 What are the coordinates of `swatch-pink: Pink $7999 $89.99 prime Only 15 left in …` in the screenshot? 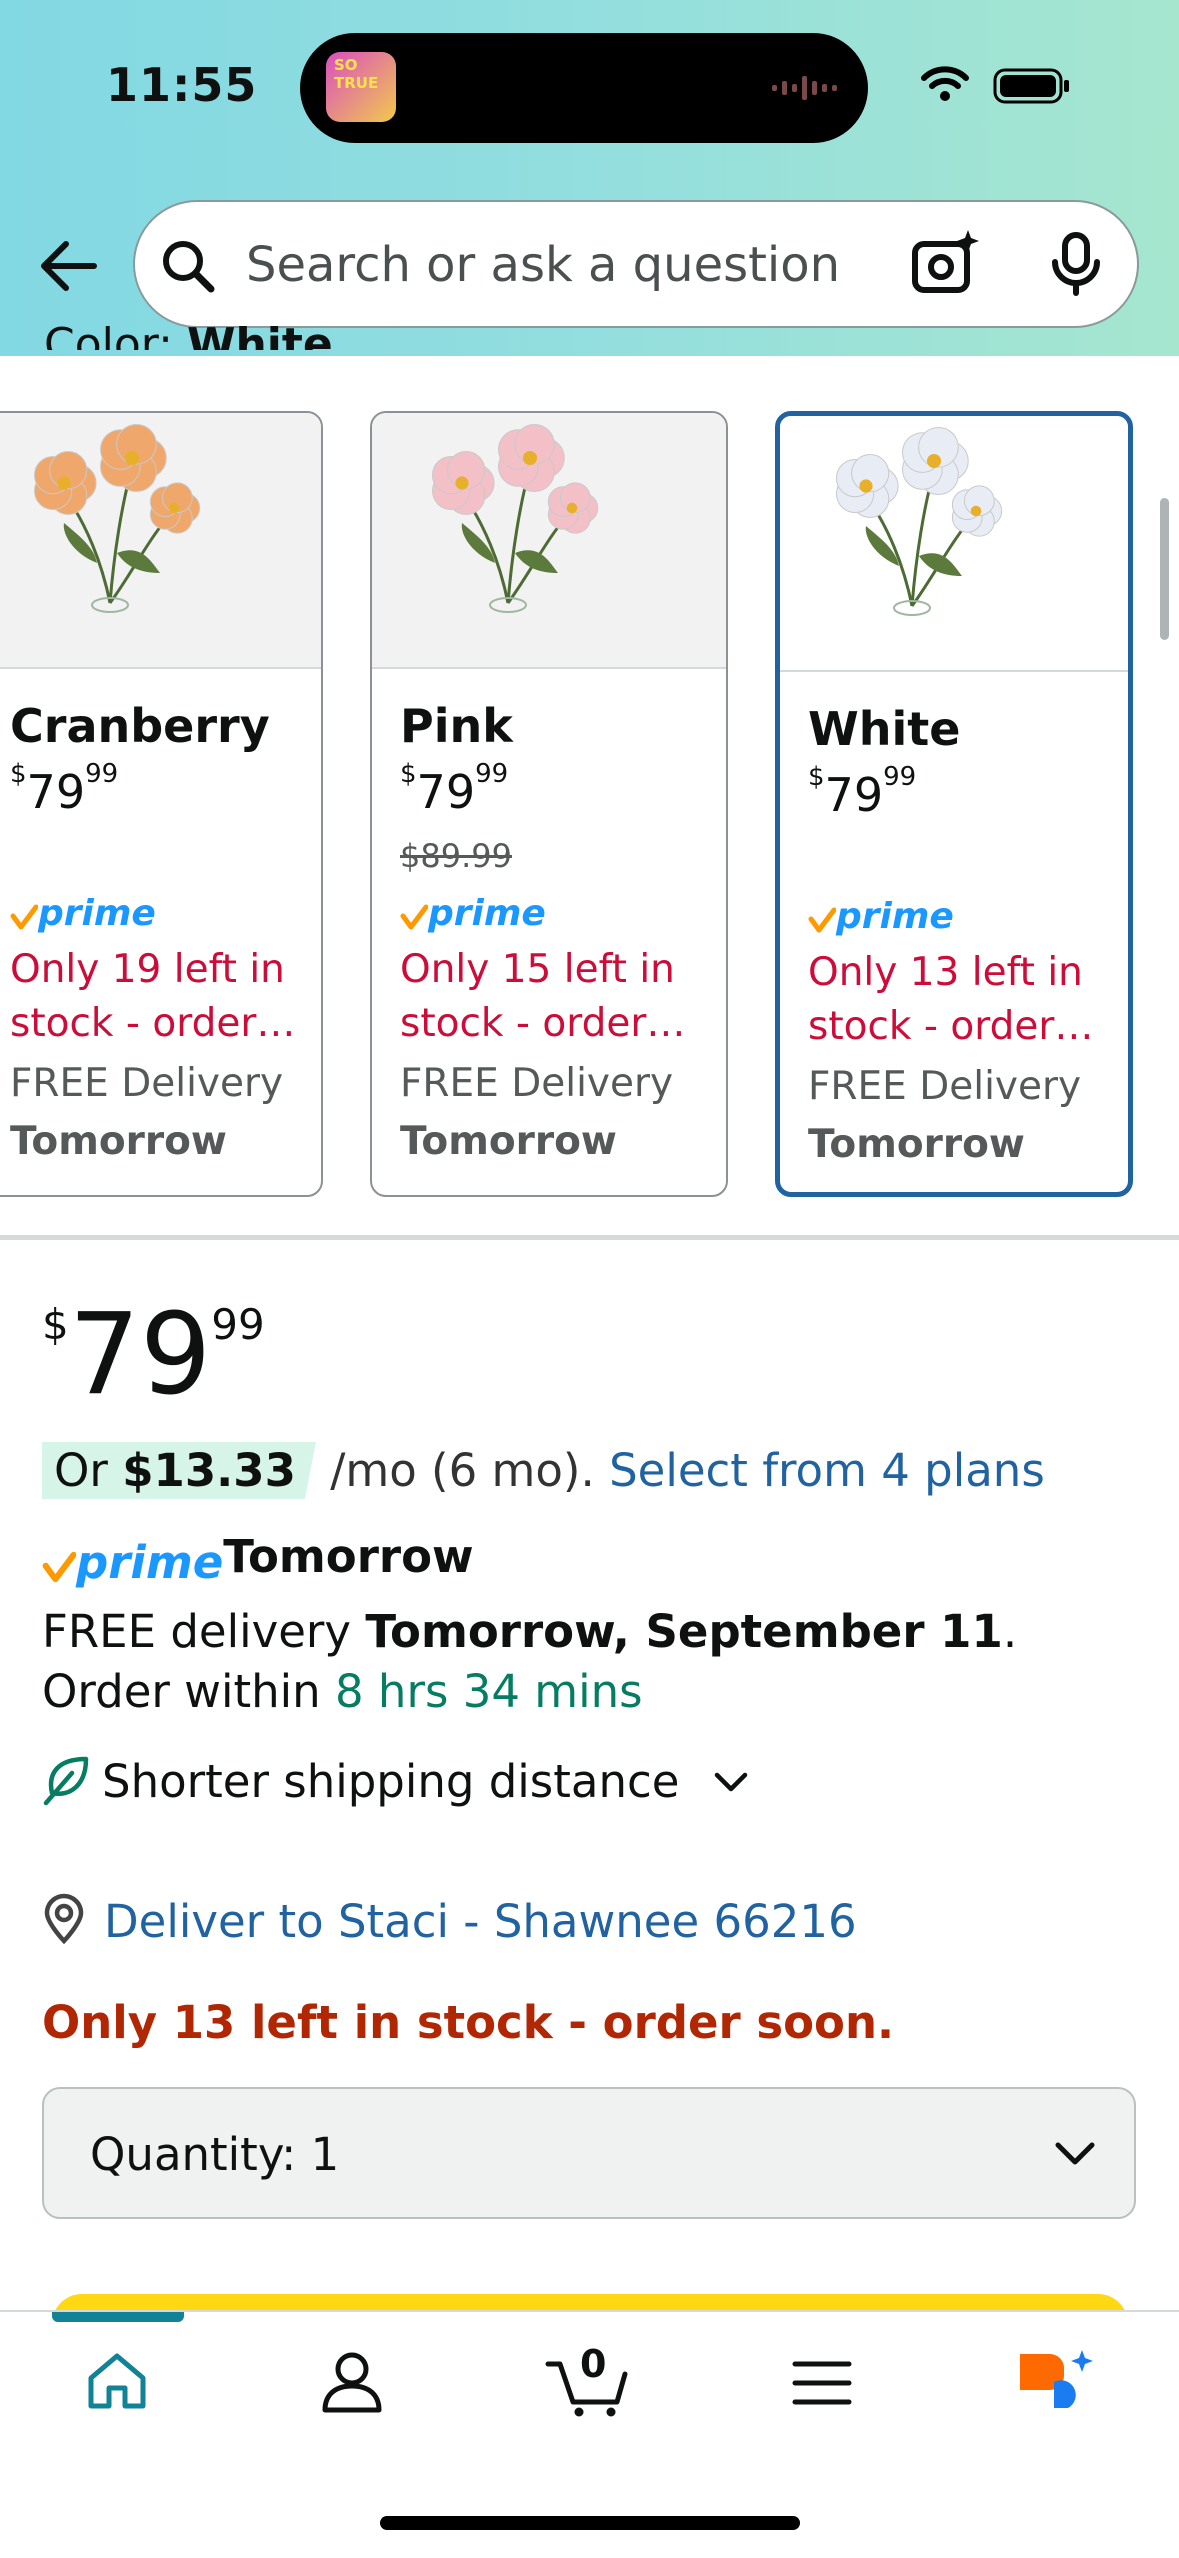 It's located at (549, 804).